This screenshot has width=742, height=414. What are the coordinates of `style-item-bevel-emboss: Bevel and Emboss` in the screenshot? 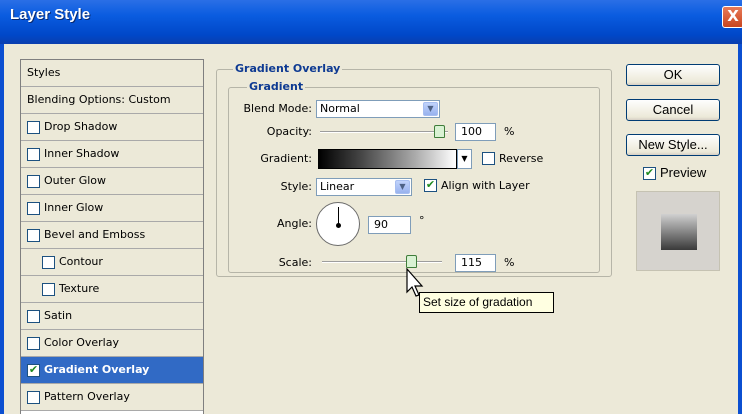 It's located at (112, 235).